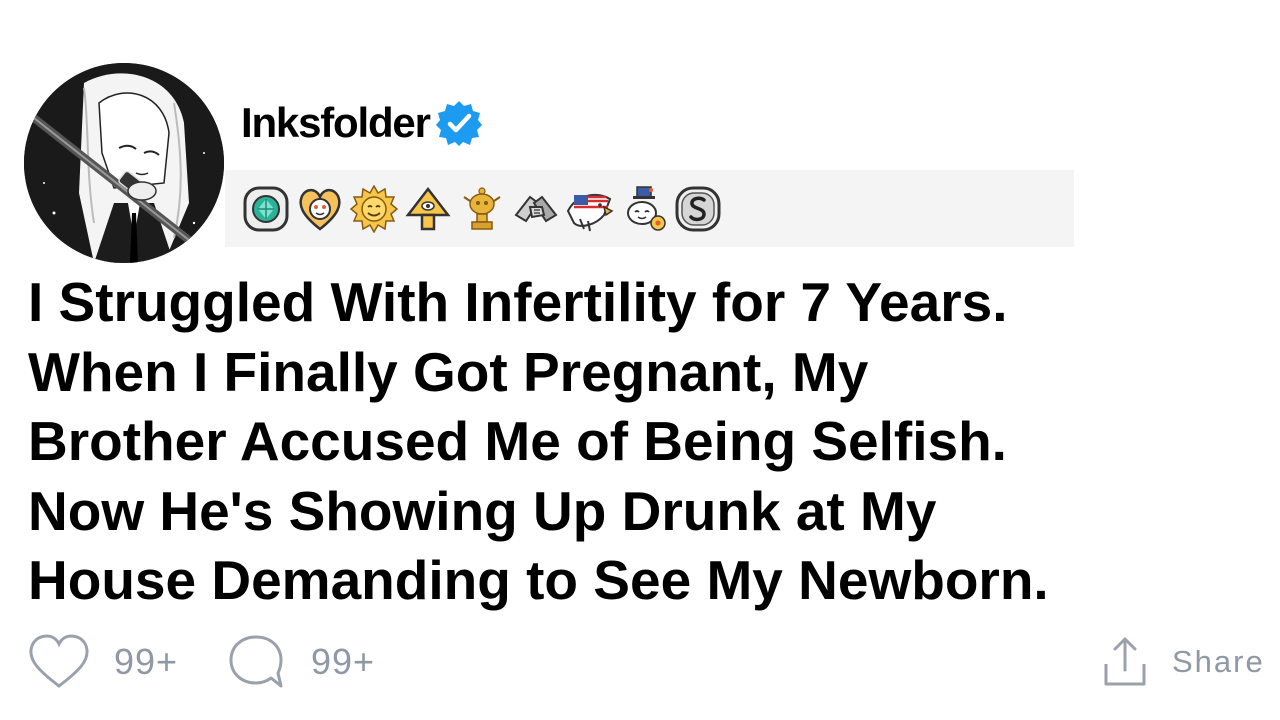 The image size is (1280, 720). Describe the element at coordinates (320, 209) in the screenshot. I see `wholesome-heart-award-icon` at that location.